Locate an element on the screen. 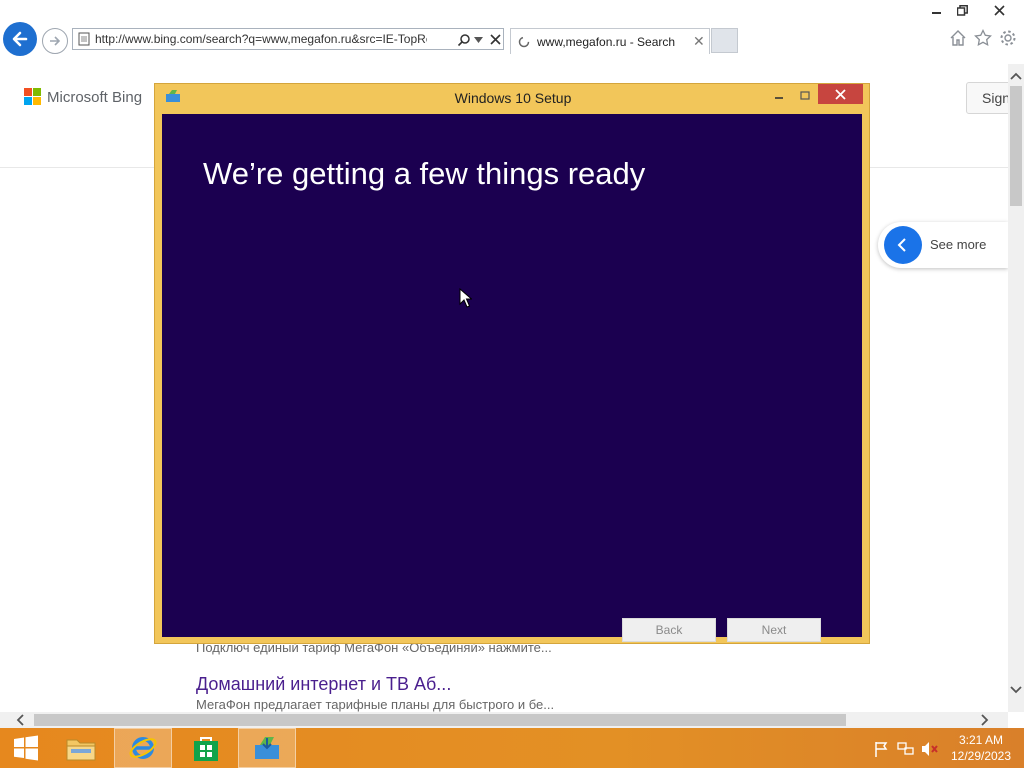  search-icon is located at coordinates (464, 40).